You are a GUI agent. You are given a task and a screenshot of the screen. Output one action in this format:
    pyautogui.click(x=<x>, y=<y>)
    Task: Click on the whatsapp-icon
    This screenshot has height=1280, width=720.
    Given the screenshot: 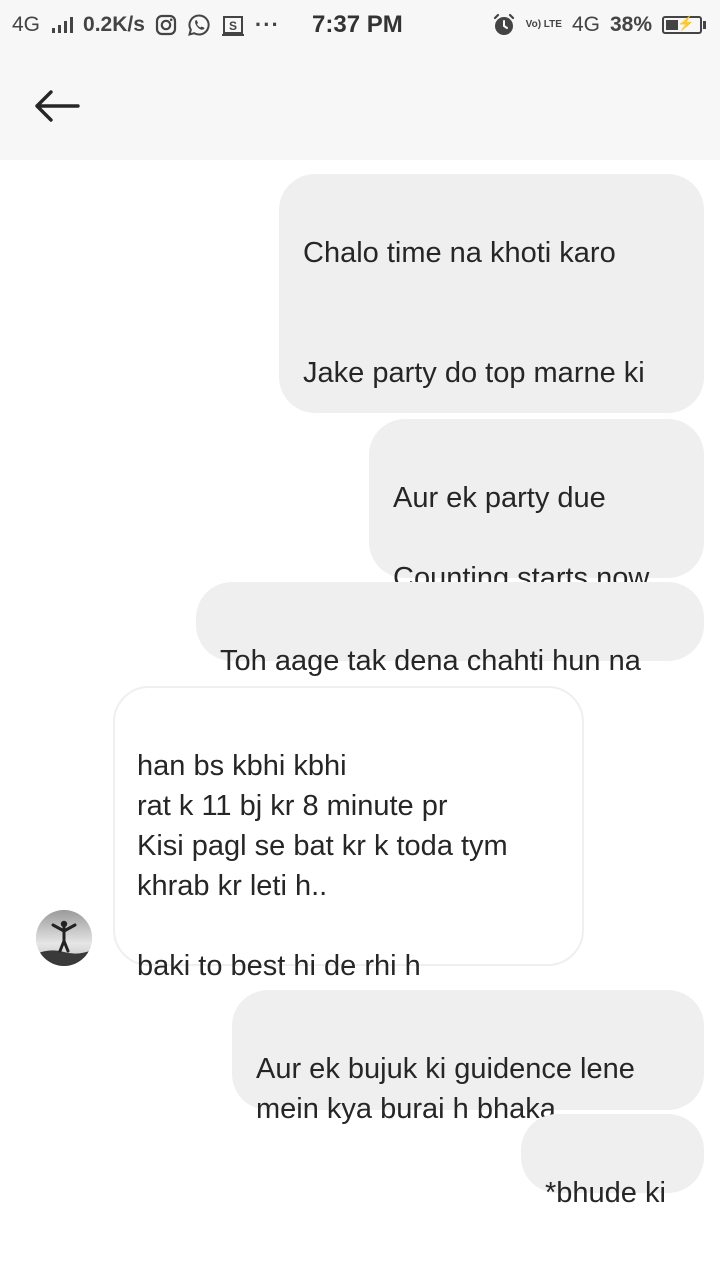 What is the action you would take?
    pyautogui.click(x=199, y=25)
    